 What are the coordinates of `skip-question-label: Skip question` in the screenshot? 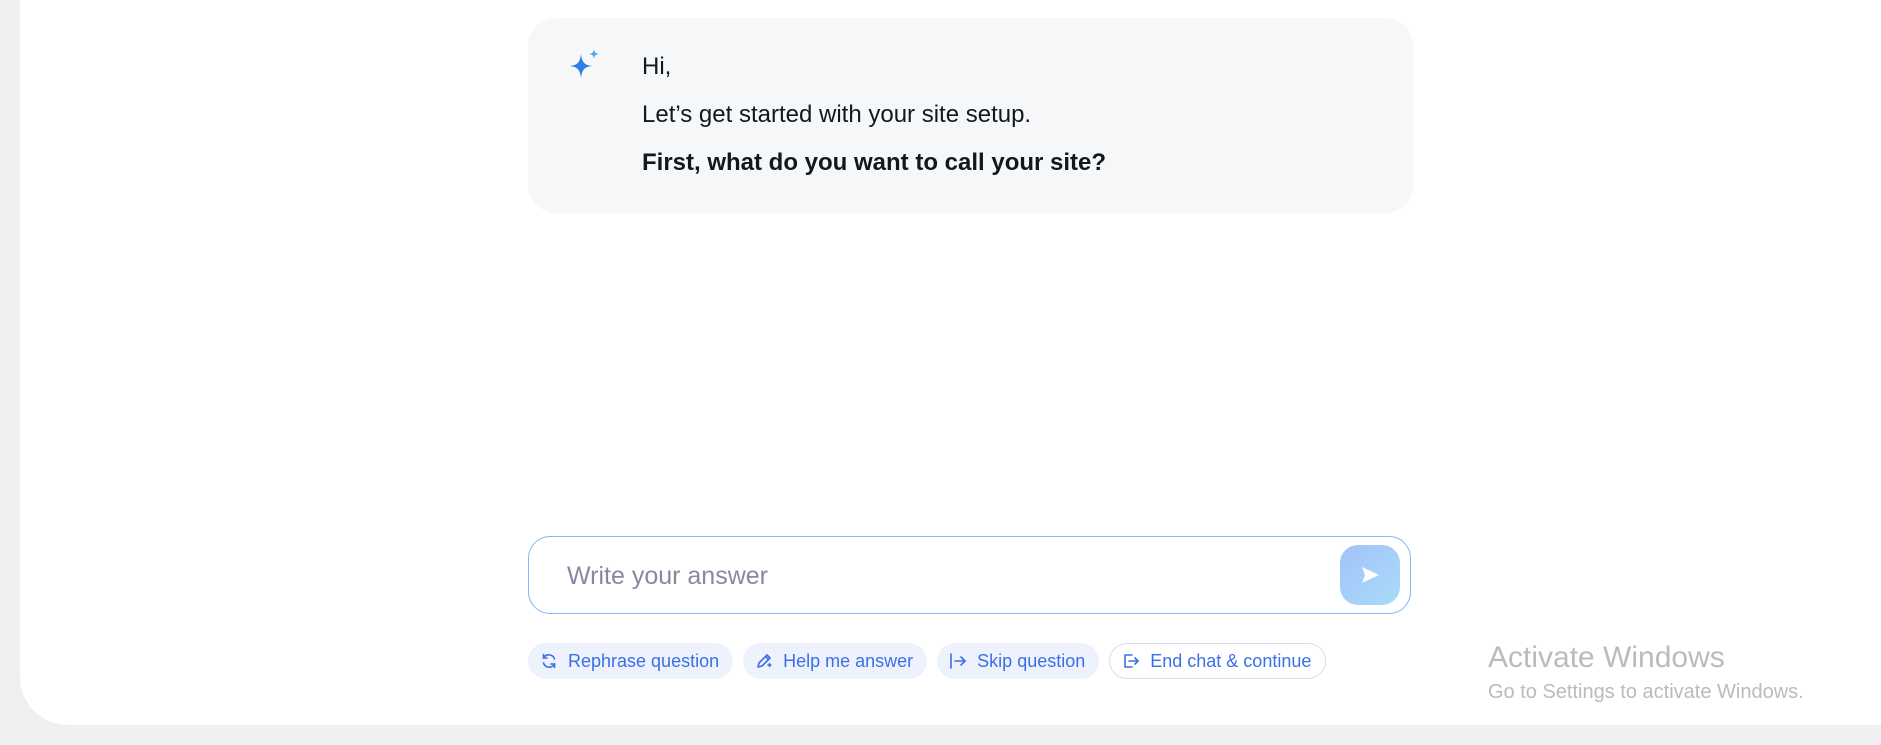 It's located at (1031, 660).